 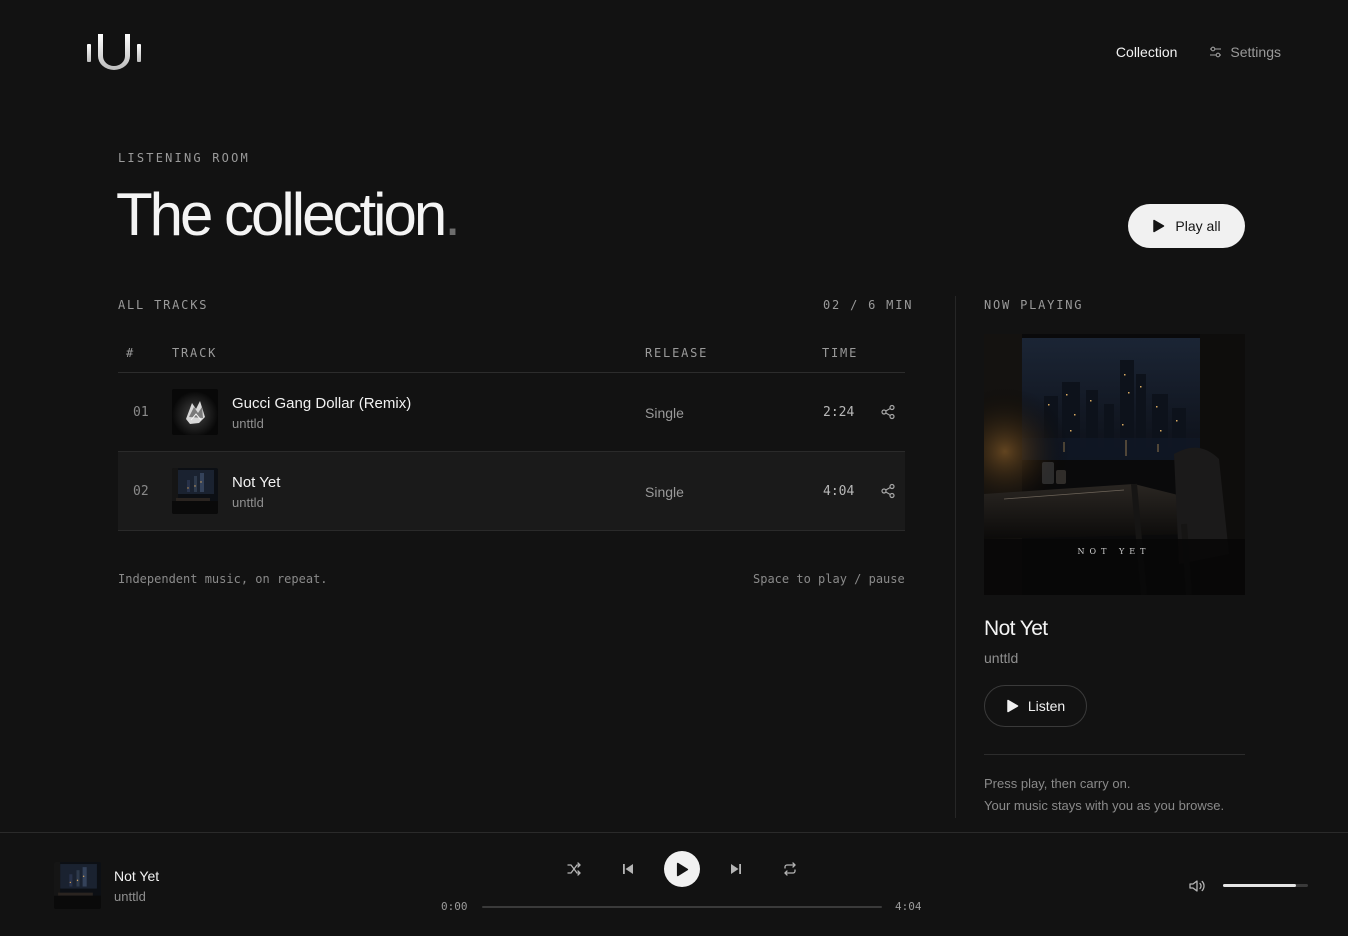 What do you see at coordinates (141, 491) in the screenshot?
I see `track-number: 02` at bounding box center [141, 491].